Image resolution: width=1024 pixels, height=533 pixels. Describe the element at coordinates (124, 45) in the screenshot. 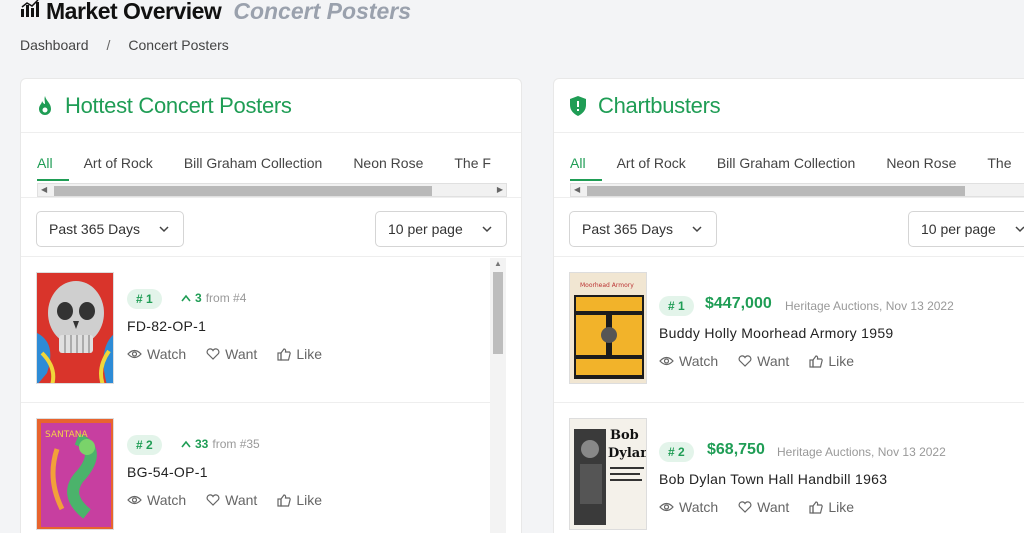

I see `breadcrumb: Dashboard / Concert Posters` at that location.